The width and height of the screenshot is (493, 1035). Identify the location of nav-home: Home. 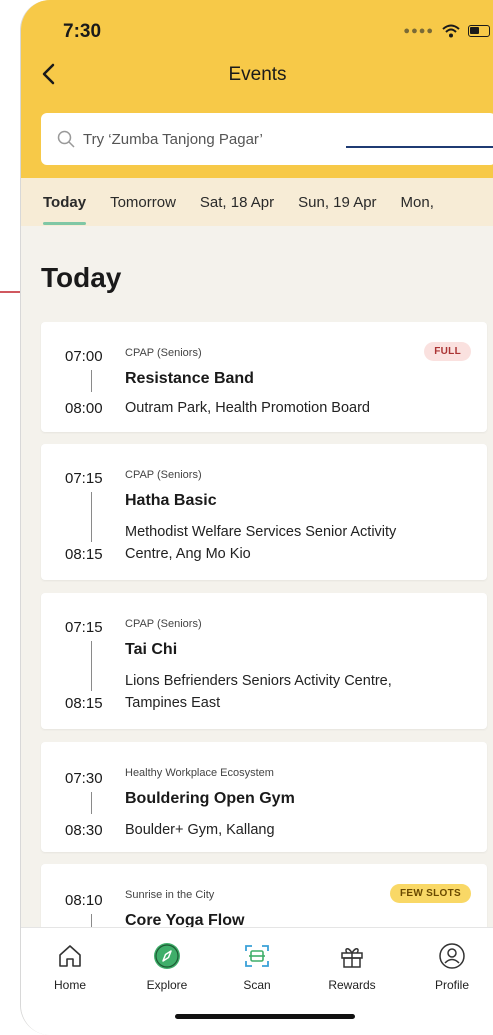
(70, 967).